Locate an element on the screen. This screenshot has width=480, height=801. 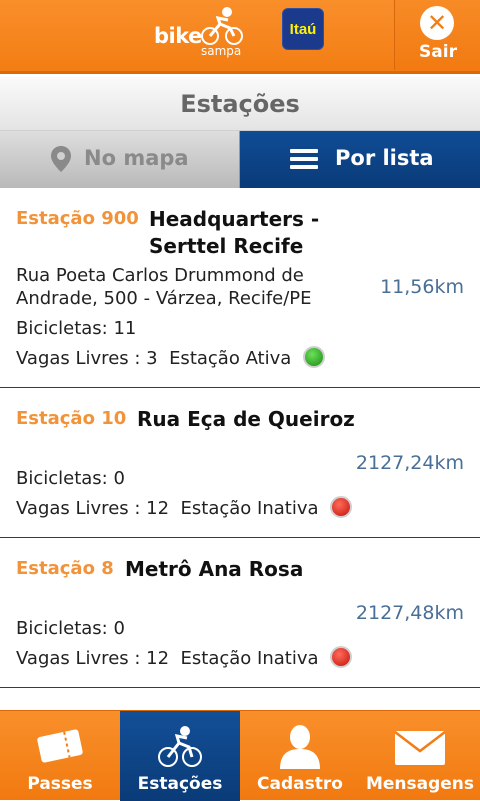
envelope-icon is located at coordinates (420, 748).